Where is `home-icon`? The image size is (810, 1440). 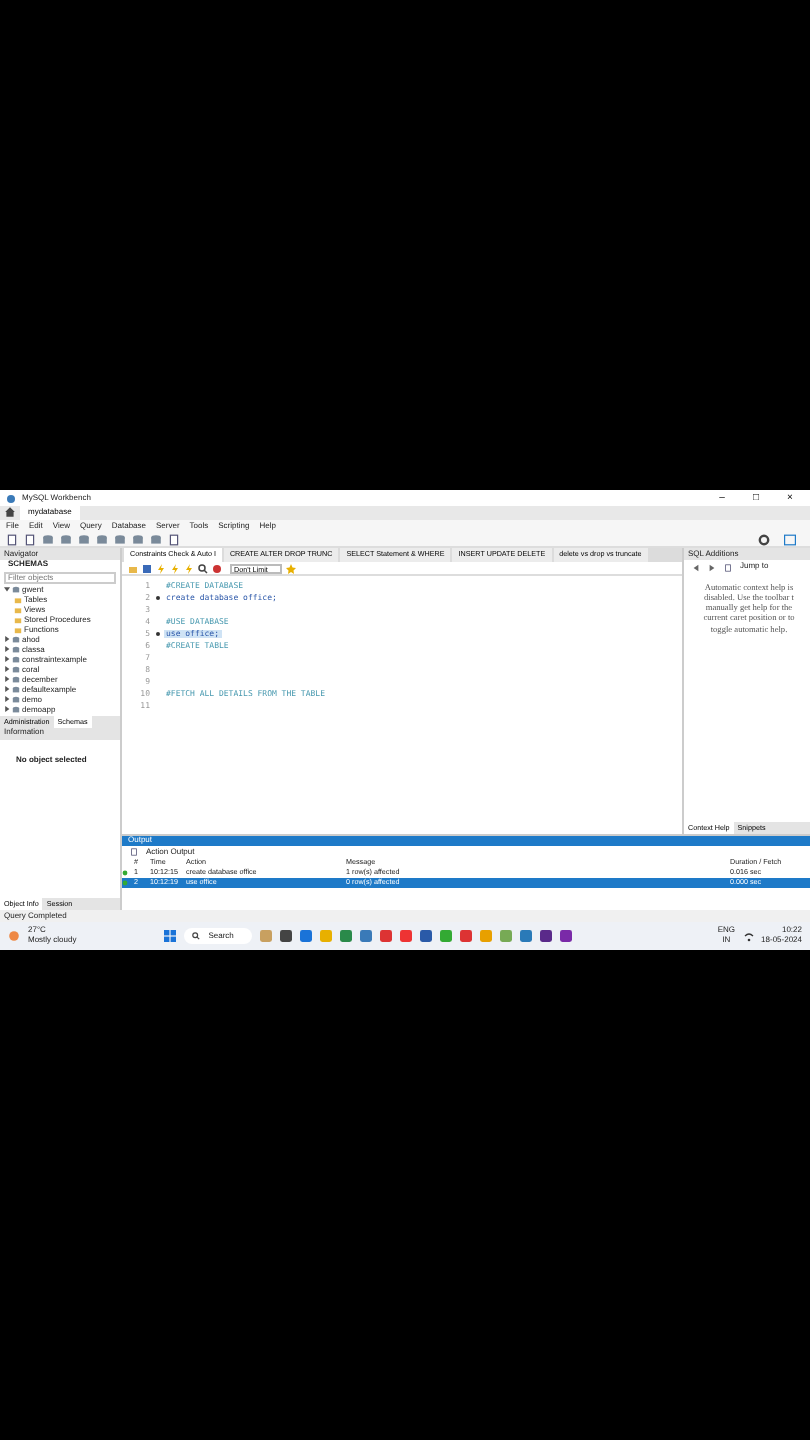 home-icon is located at coordinates (10, 512).